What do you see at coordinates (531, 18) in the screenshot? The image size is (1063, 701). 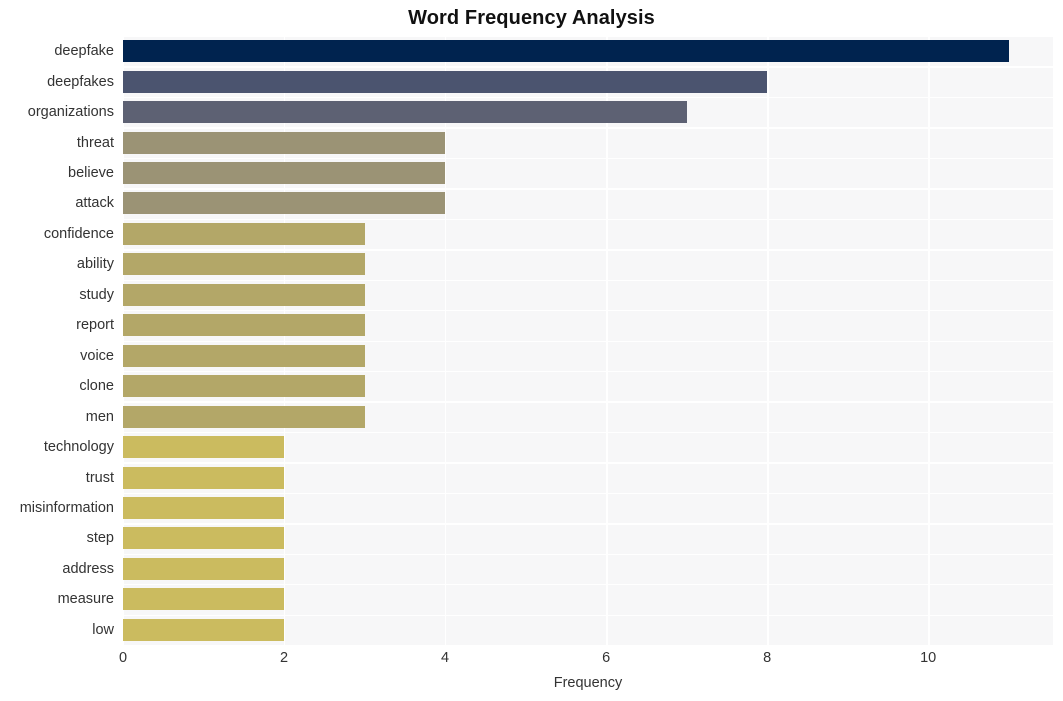 I see `chart-title: Word Frequency Analysis` at bounding box center [531, 18].